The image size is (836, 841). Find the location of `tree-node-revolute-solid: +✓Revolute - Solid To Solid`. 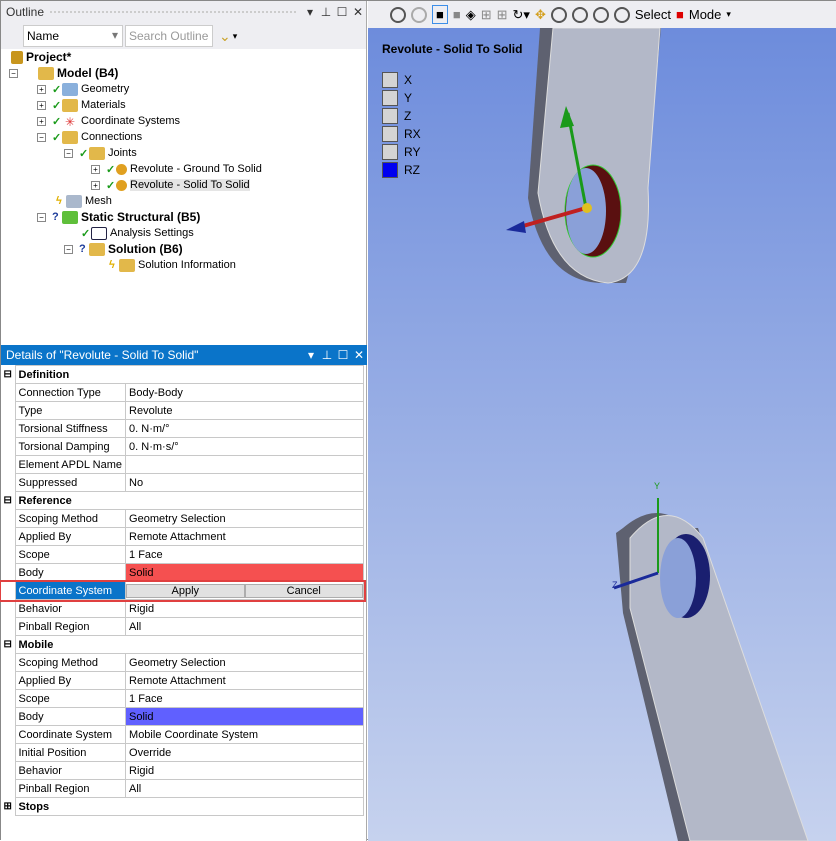

tree-node-revolute-solid: +✓Revolute - Solid To Solid is located at coordinates (170, 185).